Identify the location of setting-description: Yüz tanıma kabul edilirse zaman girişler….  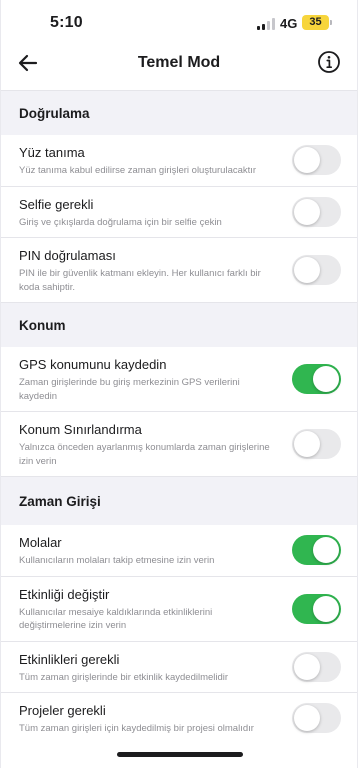
(138, 170).